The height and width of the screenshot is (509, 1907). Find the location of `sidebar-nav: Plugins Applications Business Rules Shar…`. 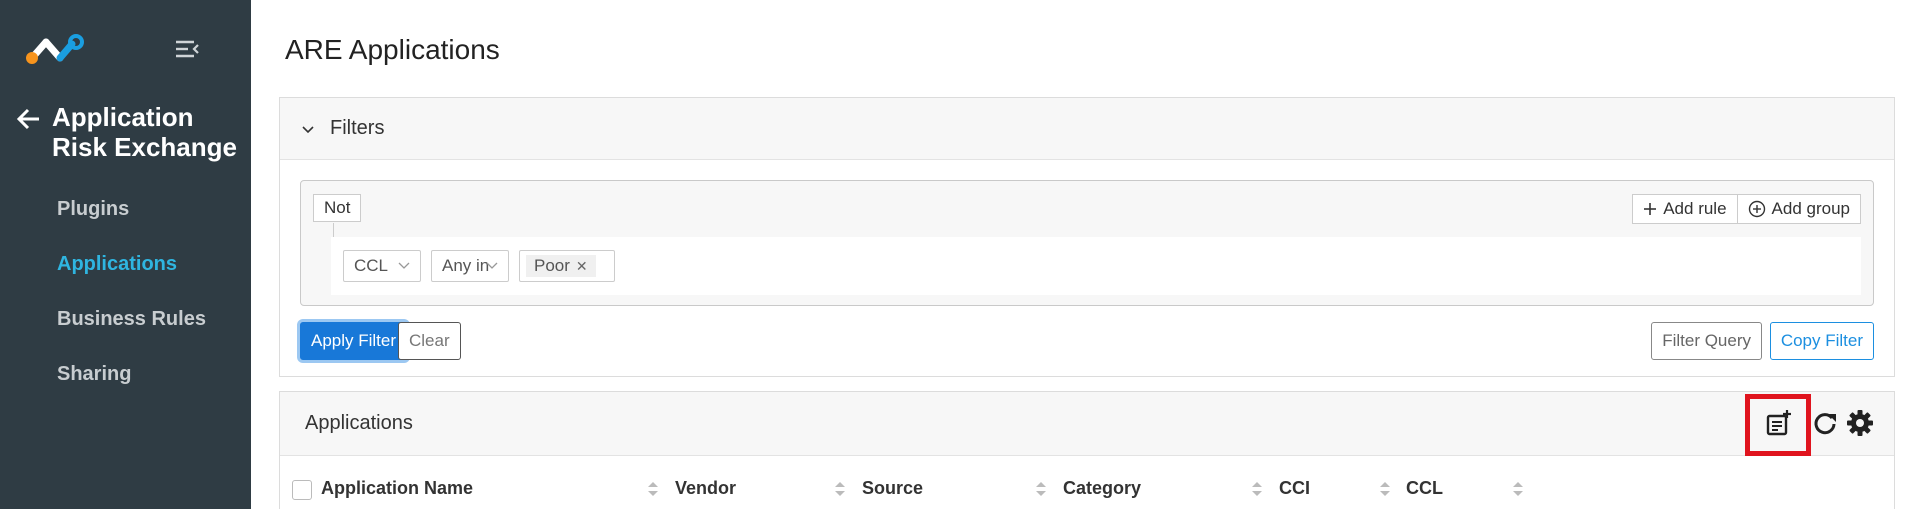

sidebar-nav: Plugins Applications Business Rules Shar… is located at coordinates (125, 302).